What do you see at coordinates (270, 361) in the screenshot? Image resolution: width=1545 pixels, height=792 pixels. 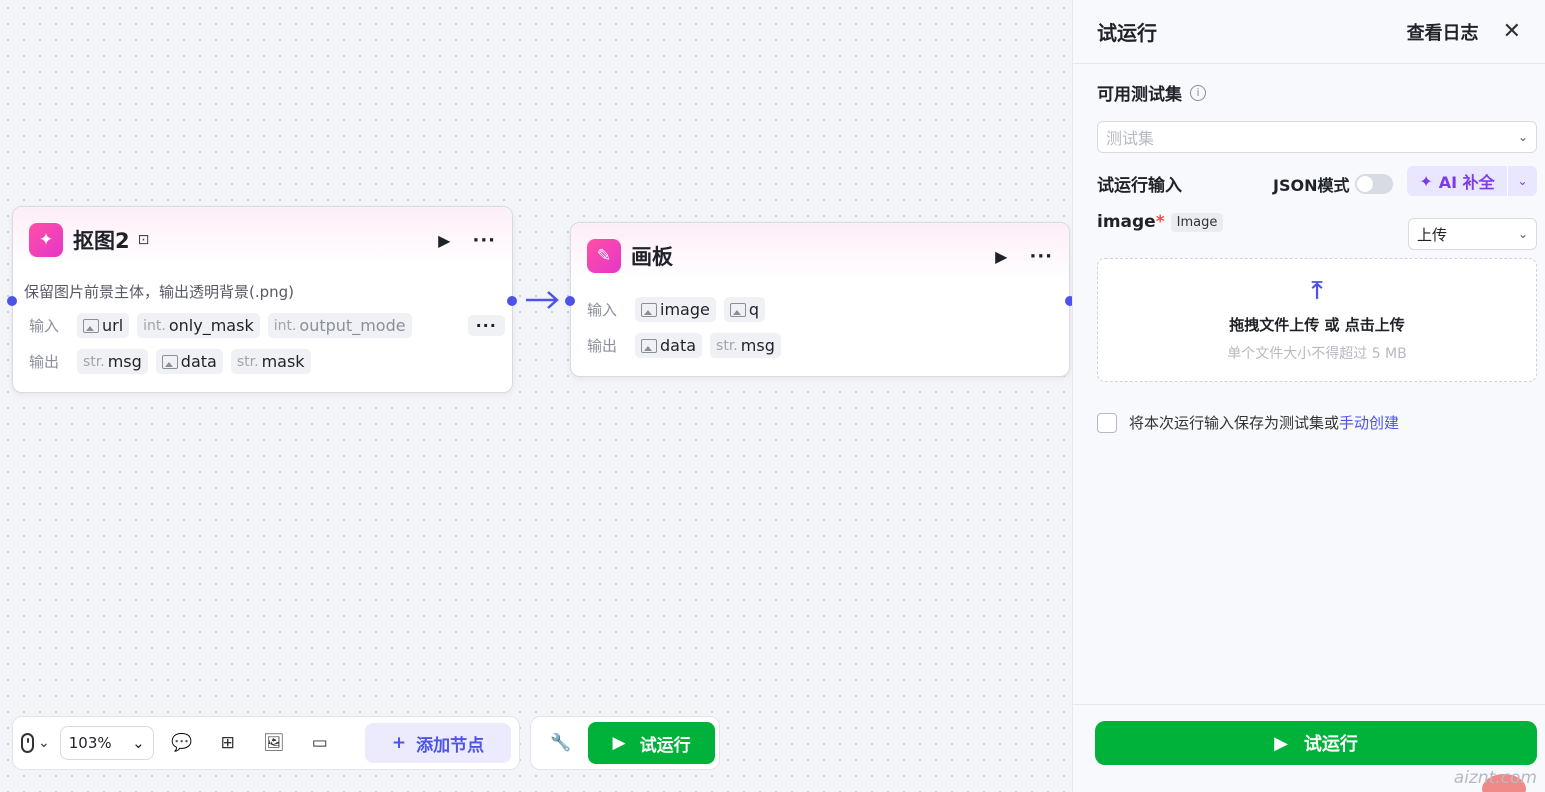 I see `output-param: str. mask` at bounding box center [270, 361].